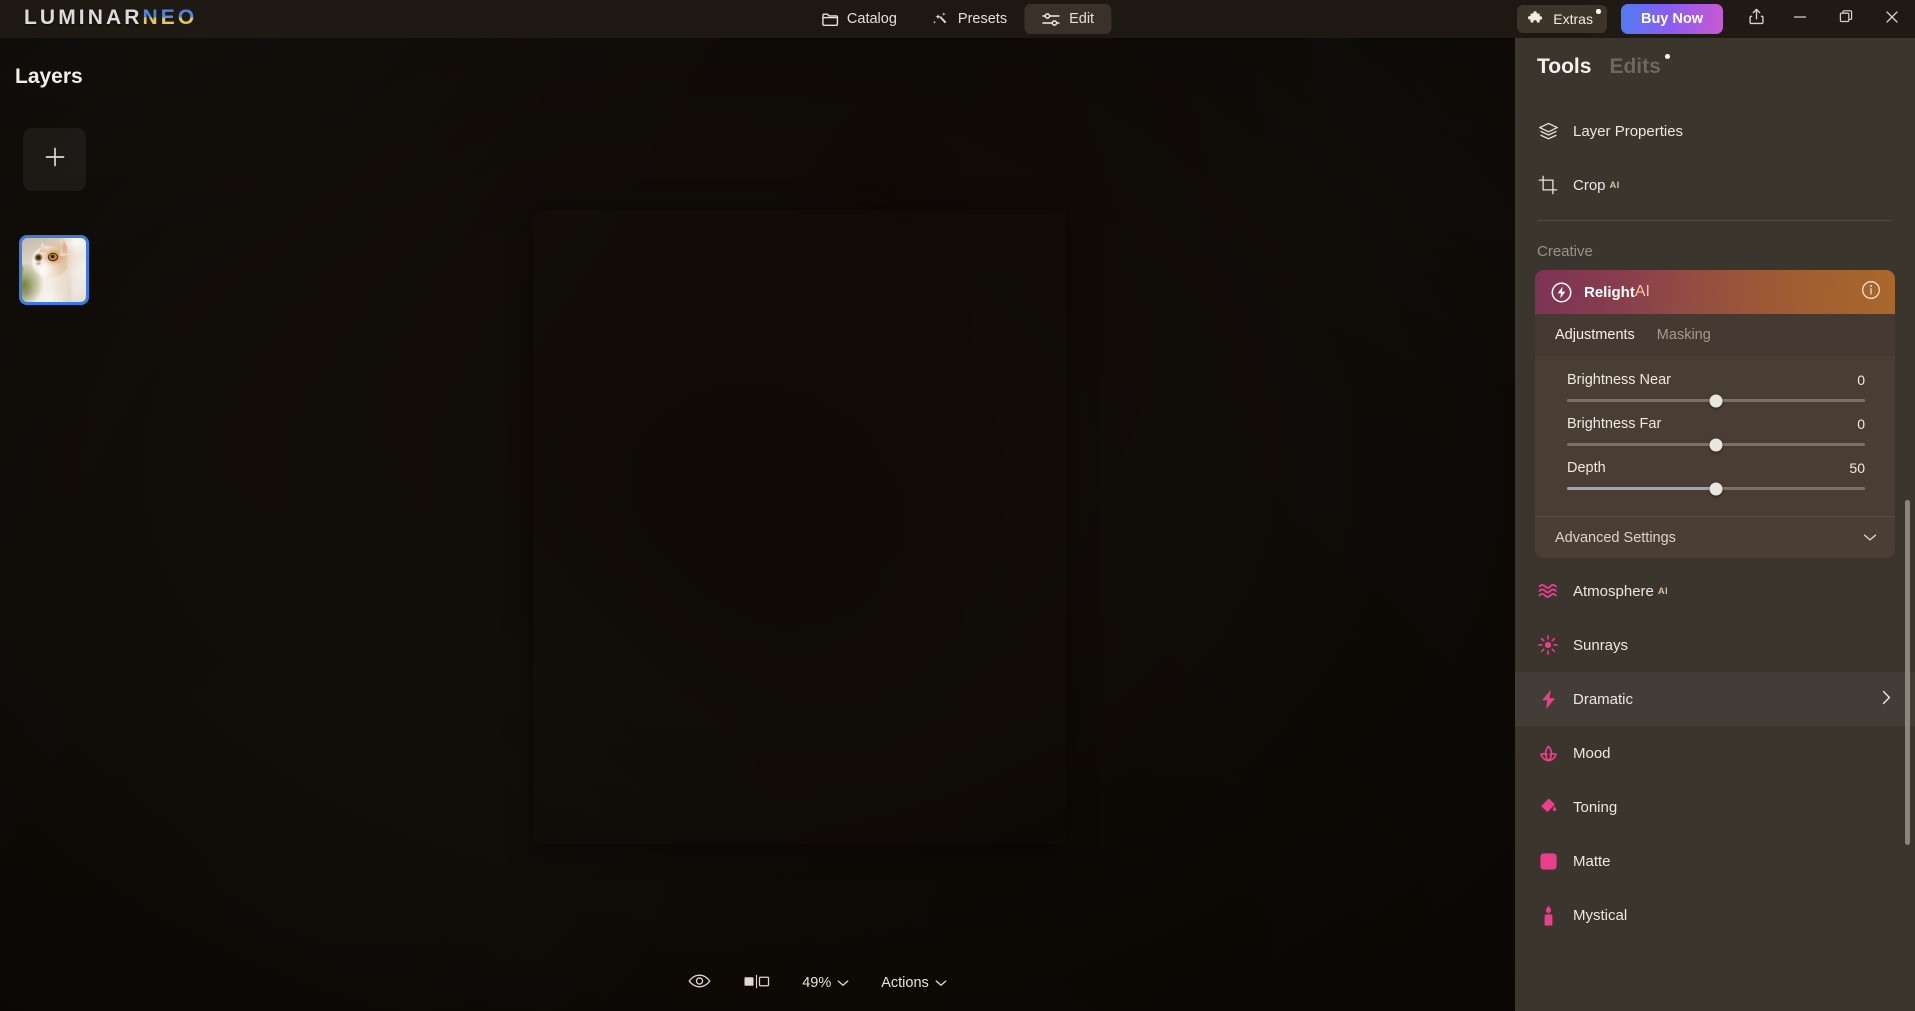 The width and height of the screenshot is (1915, 1011). I want to click on relight-subtabs: Adjustments Masking, so click(1715, 335).